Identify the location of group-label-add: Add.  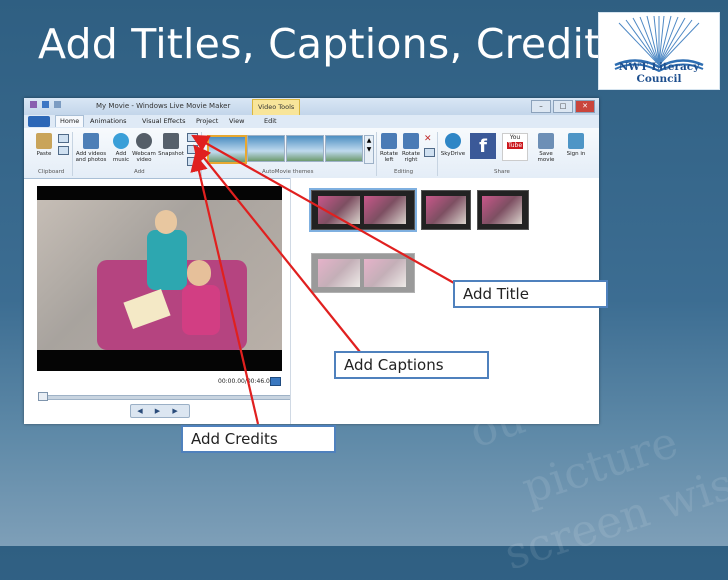
(139, 172).